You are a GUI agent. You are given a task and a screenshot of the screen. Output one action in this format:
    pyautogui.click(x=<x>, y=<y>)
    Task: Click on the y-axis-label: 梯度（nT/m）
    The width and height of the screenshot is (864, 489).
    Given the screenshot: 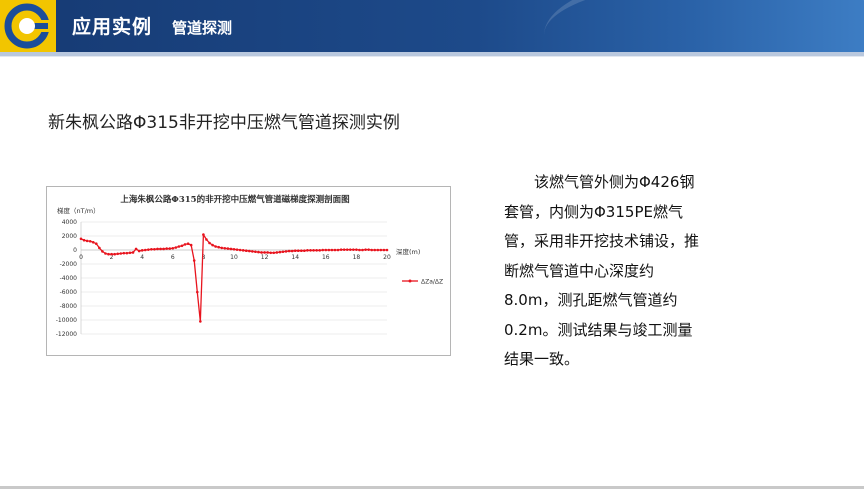 What is the action you would take?
    pyautogui.click(x=78, y=210)
    